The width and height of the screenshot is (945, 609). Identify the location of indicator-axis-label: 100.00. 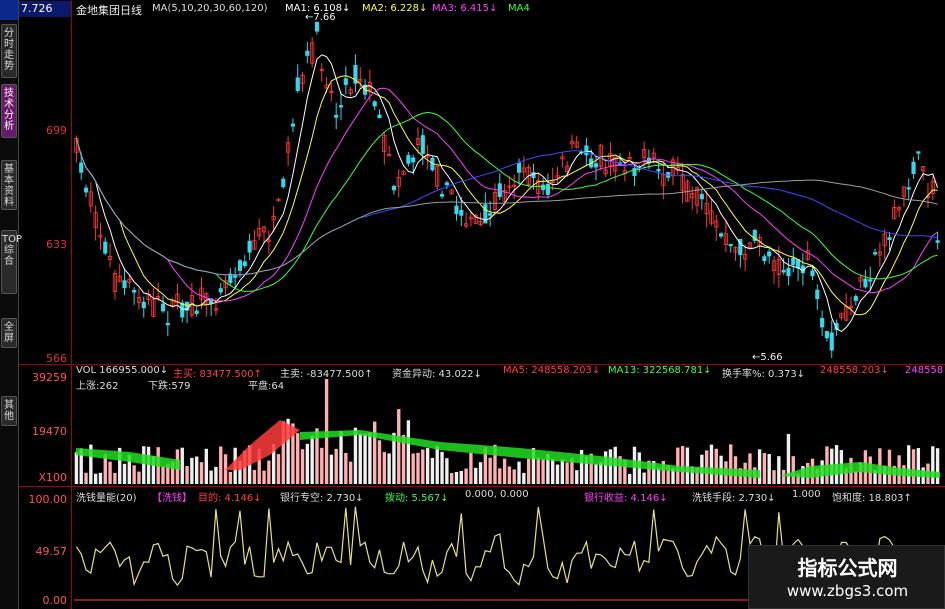
(48, 499).